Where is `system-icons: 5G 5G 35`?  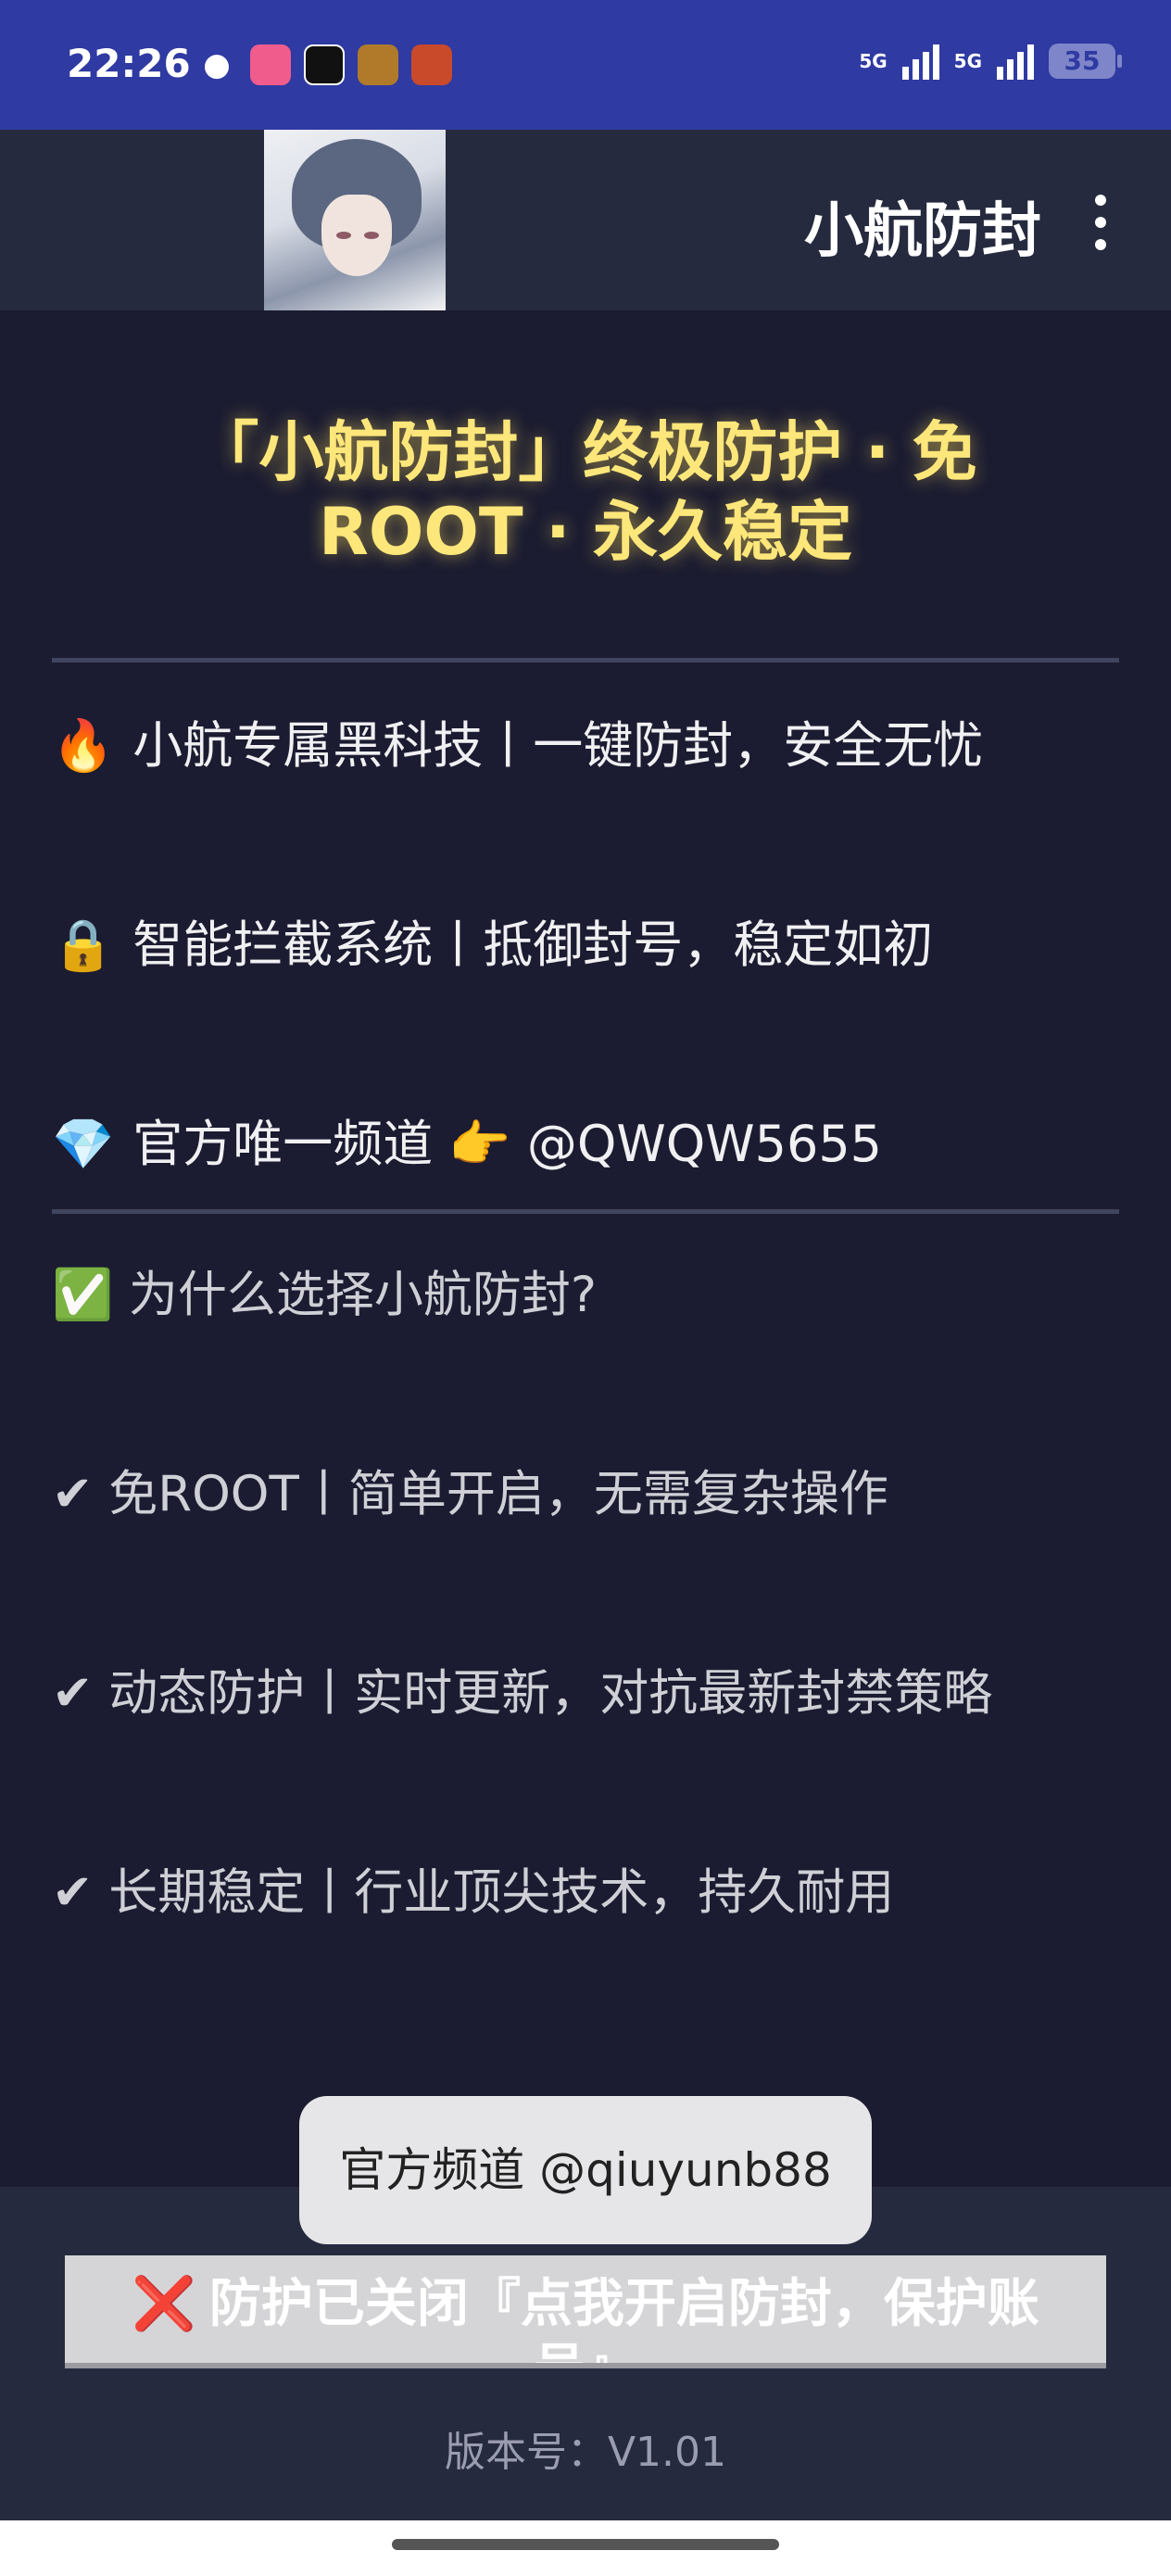
system-icons: 5G 5G 35 is located at coordinates (991, 61).